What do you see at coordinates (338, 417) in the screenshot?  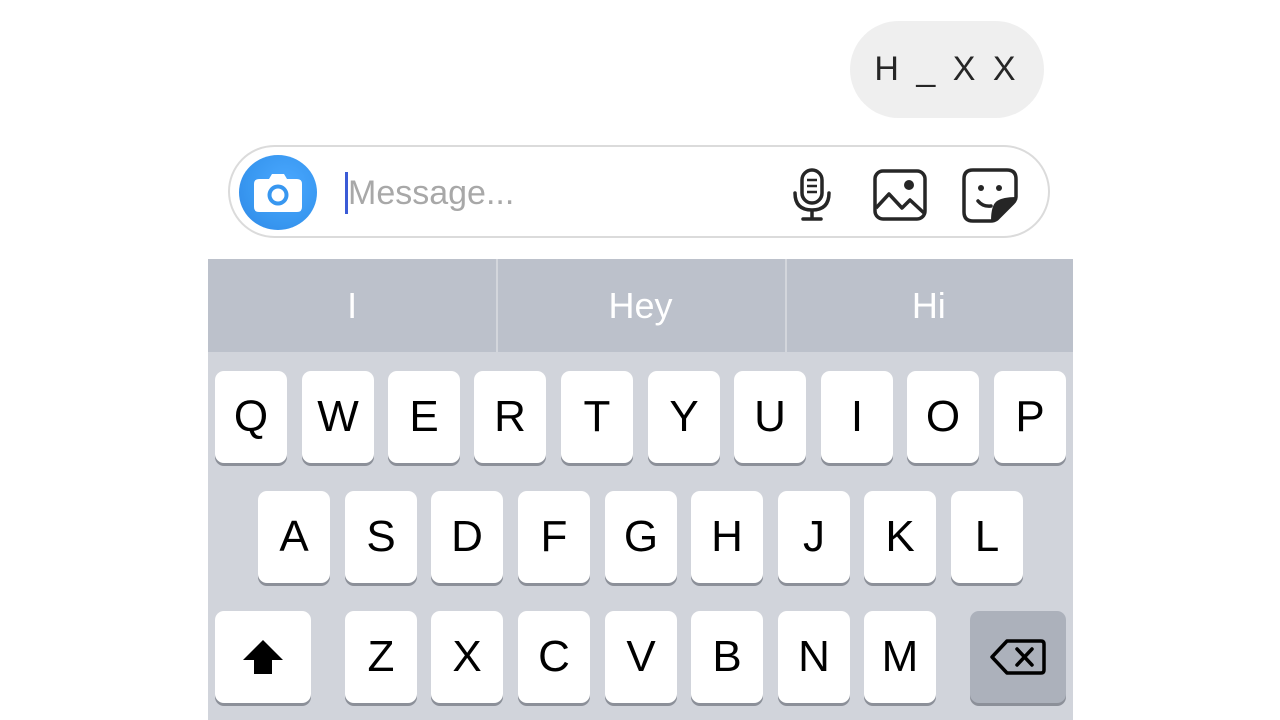 I see `key-w: W` at bounding box center [338, 417].